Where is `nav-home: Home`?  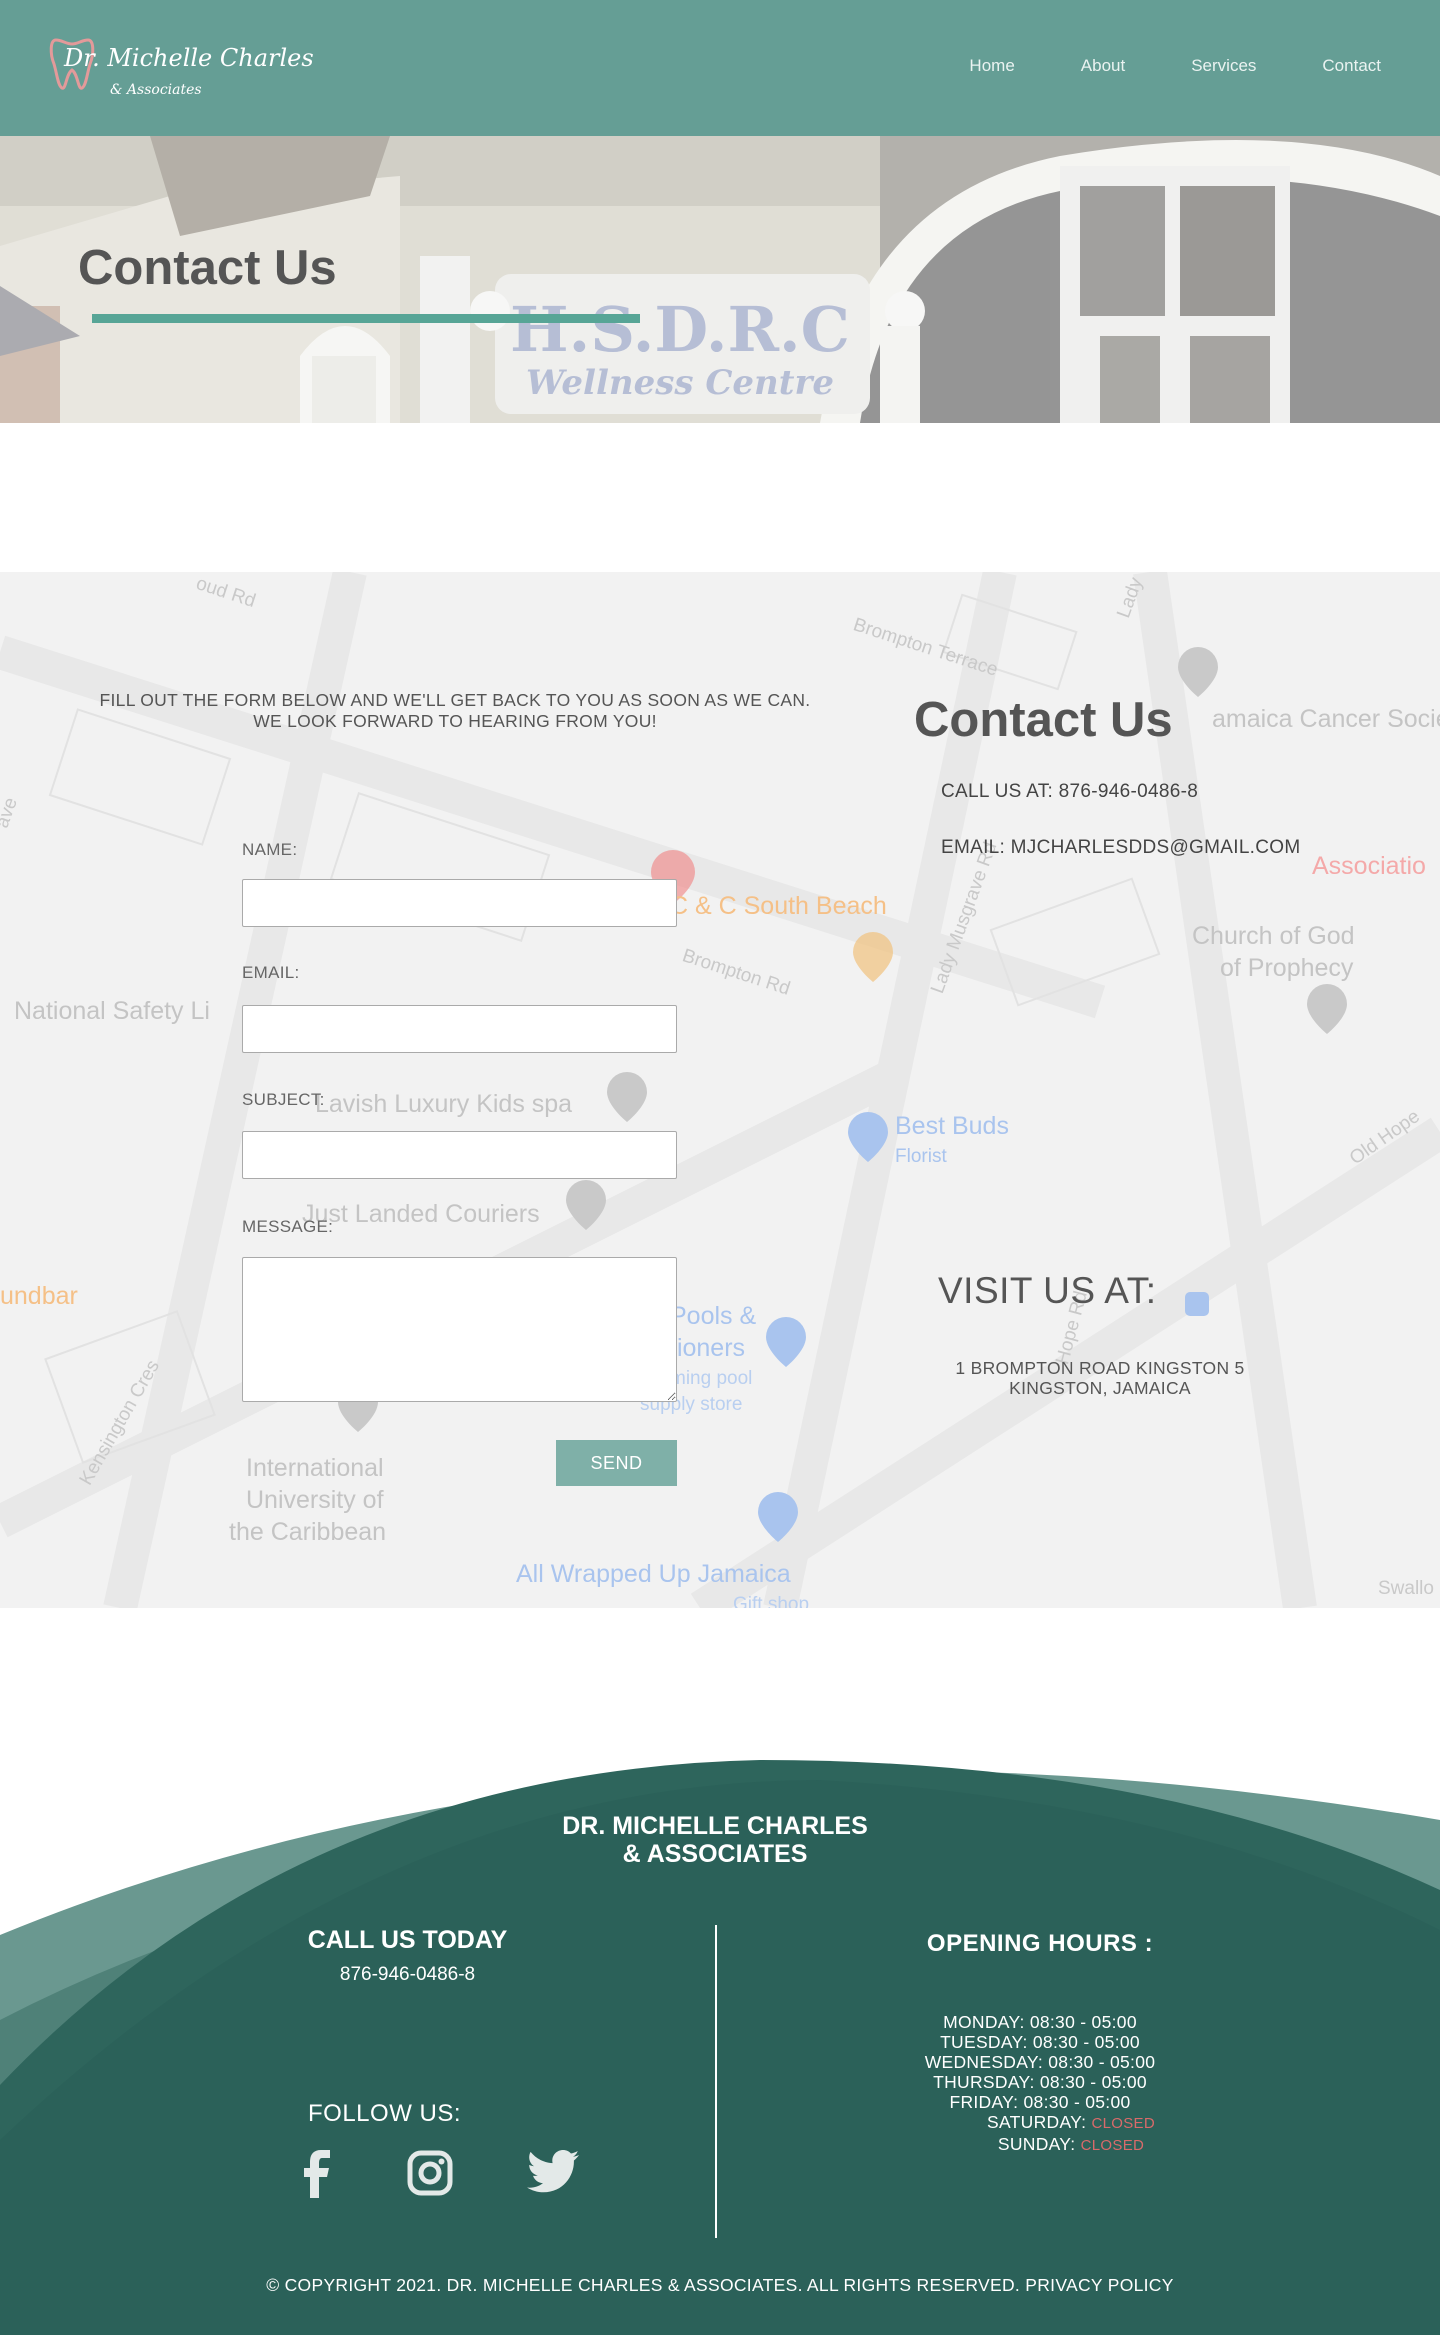
nav-home: Home is located at coordinates (991, 66).